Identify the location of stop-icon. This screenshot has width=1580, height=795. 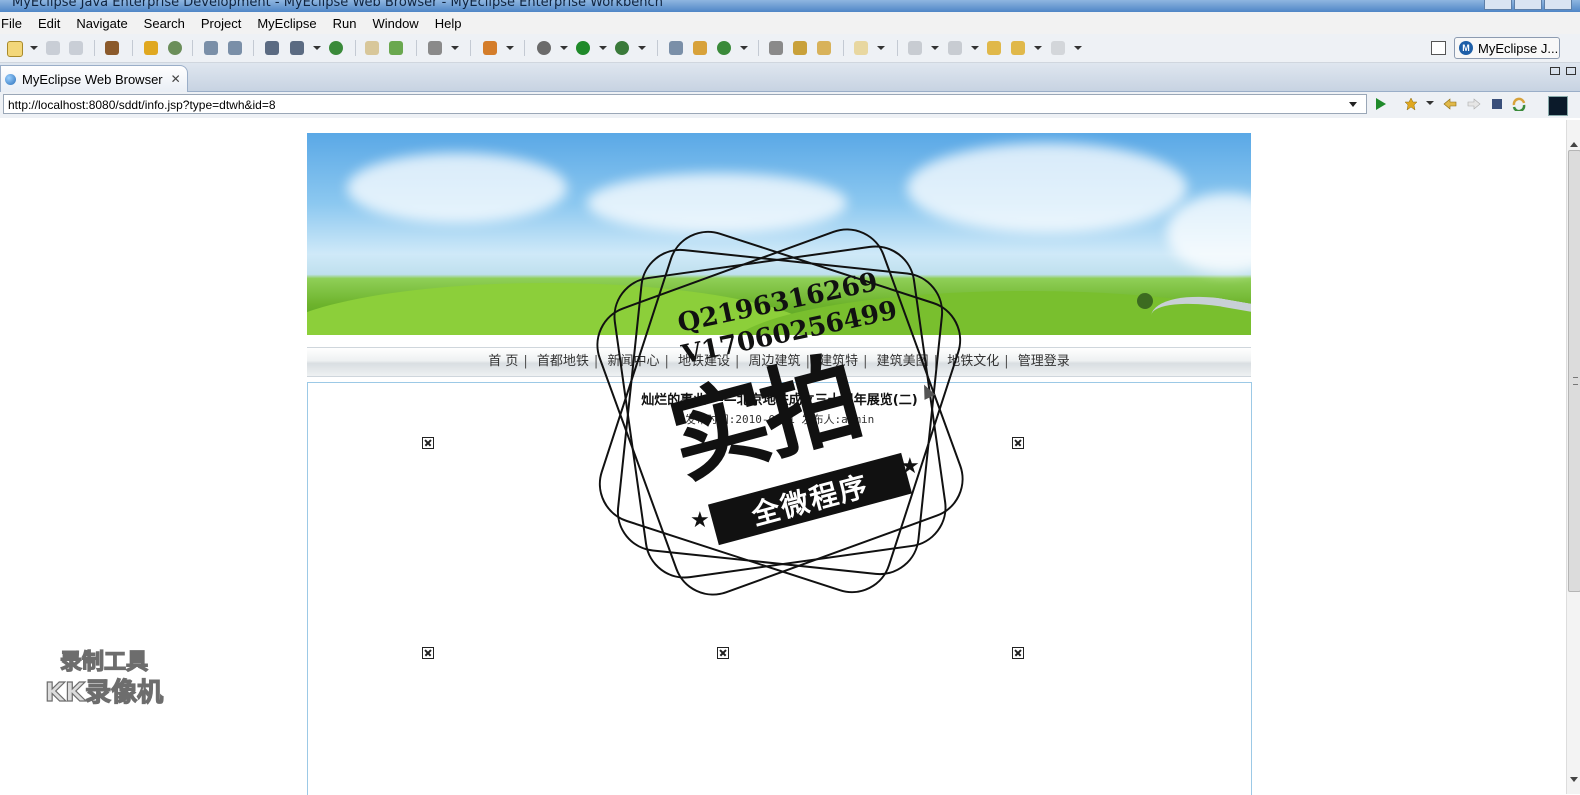
(1497, 104).